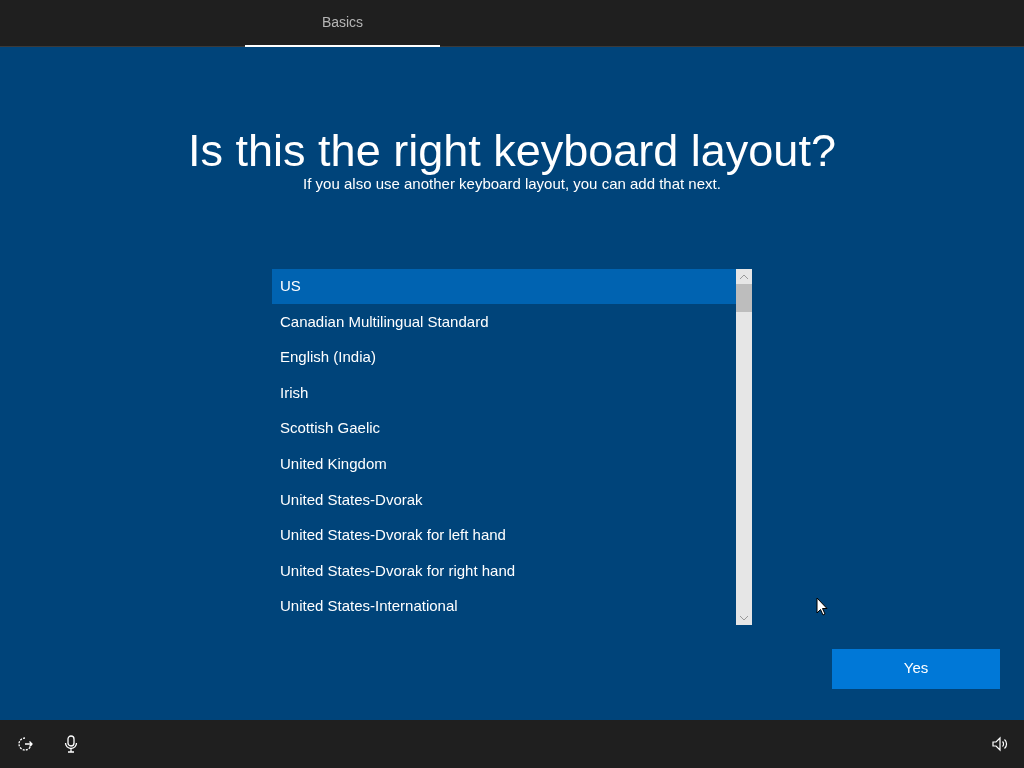  Describe the element at coordinates (504, 357) in the screenshot. I see `list-item: English (India)` at that location.